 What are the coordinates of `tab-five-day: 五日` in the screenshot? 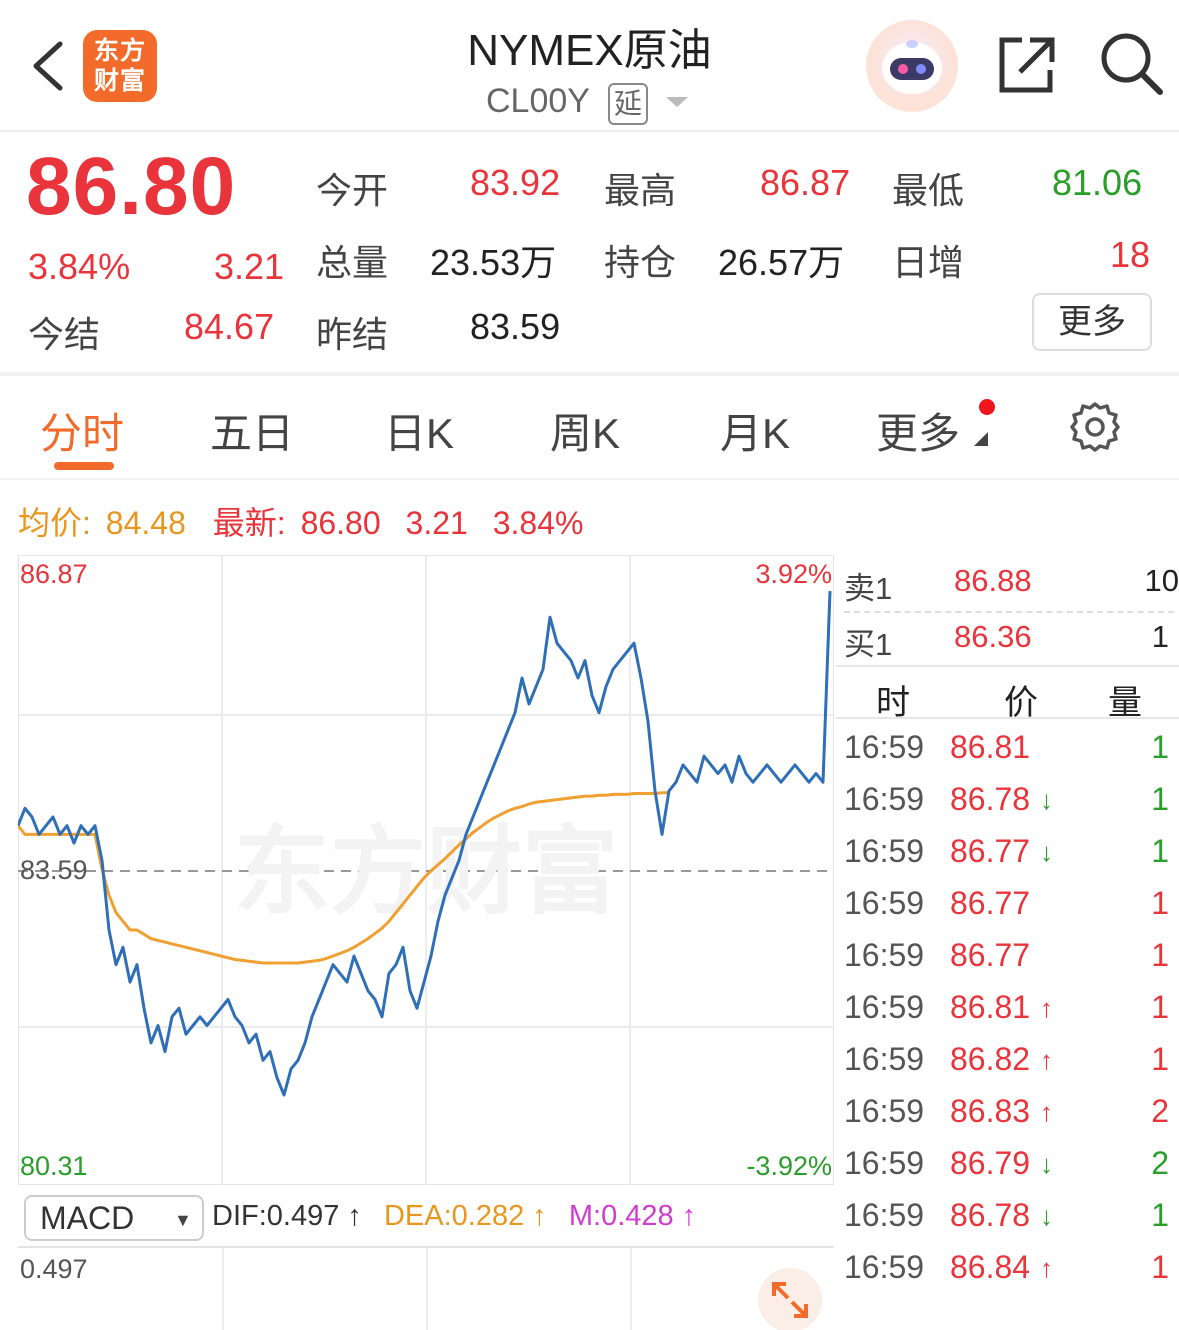 It's located at (252, 430).